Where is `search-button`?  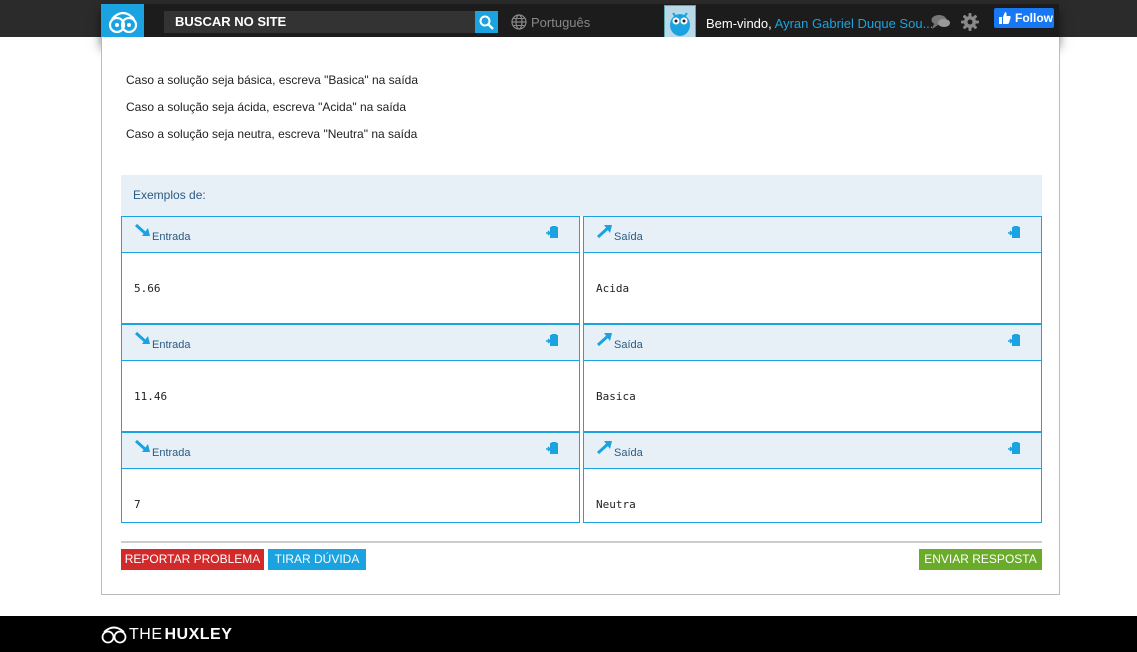 search-button is located at coordinates (486, 22).